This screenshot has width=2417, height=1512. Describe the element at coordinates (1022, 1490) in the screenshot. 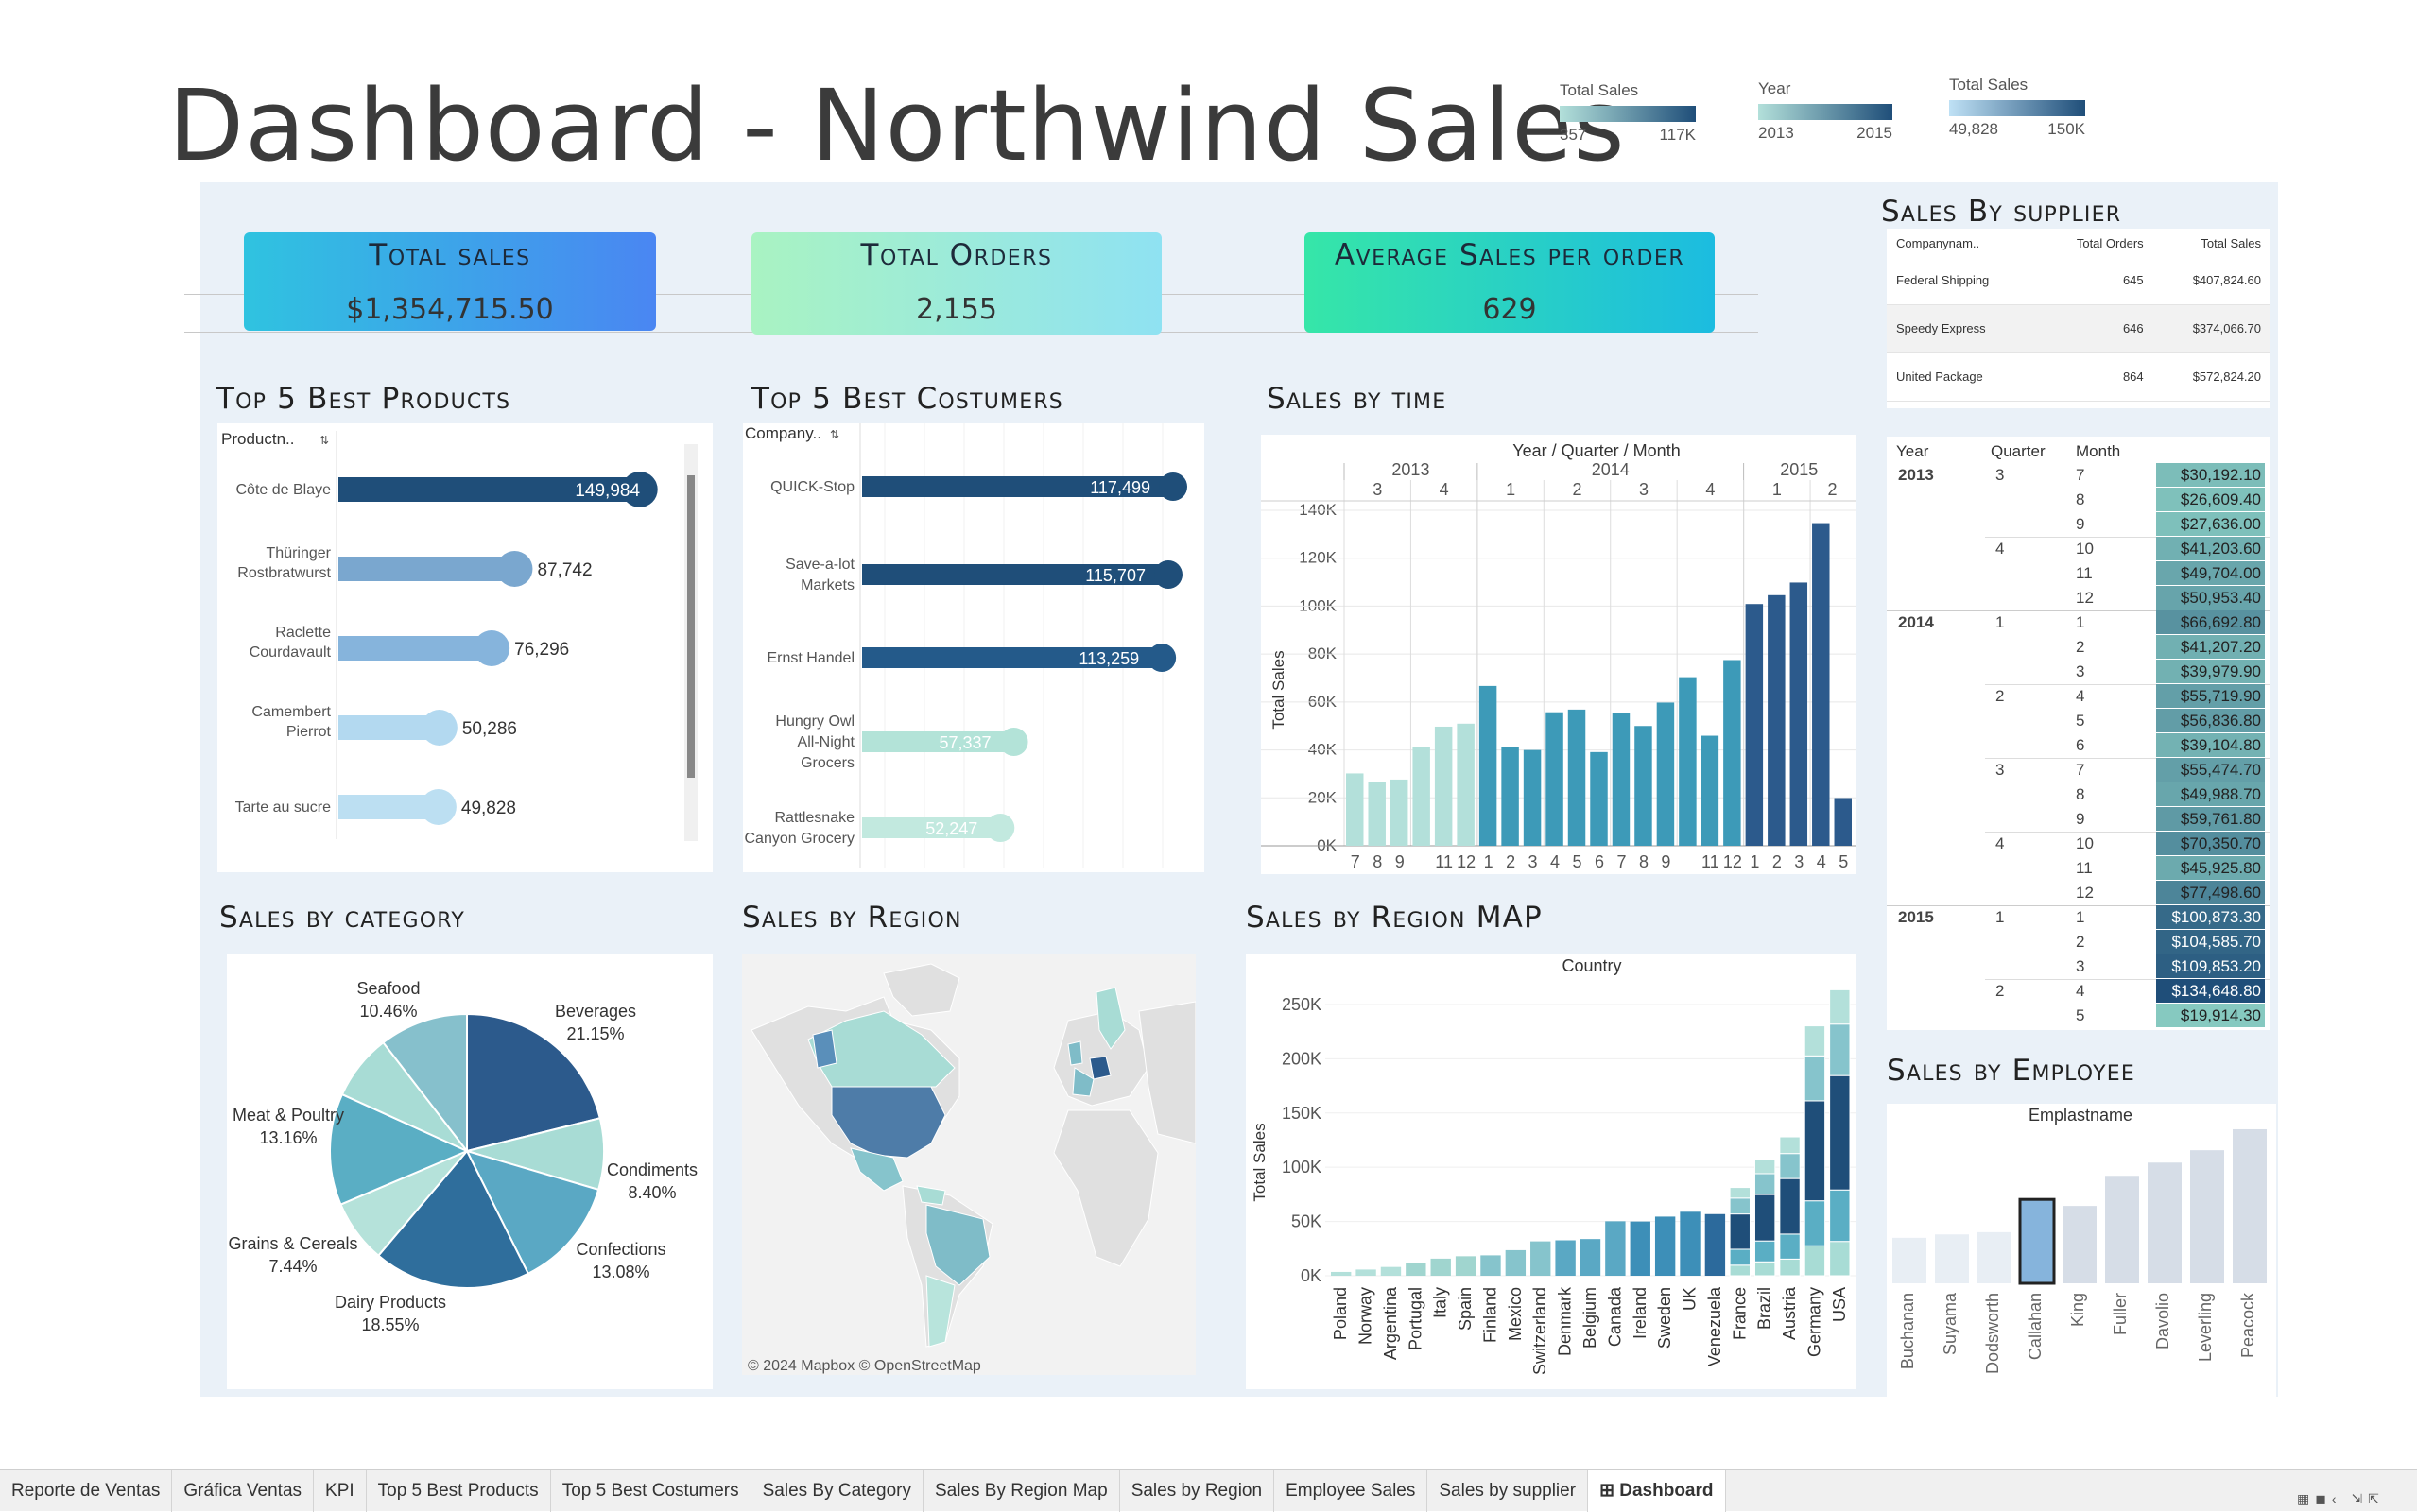

I see `tab-sales-by-region-map: Sales By Region Map` at that location.